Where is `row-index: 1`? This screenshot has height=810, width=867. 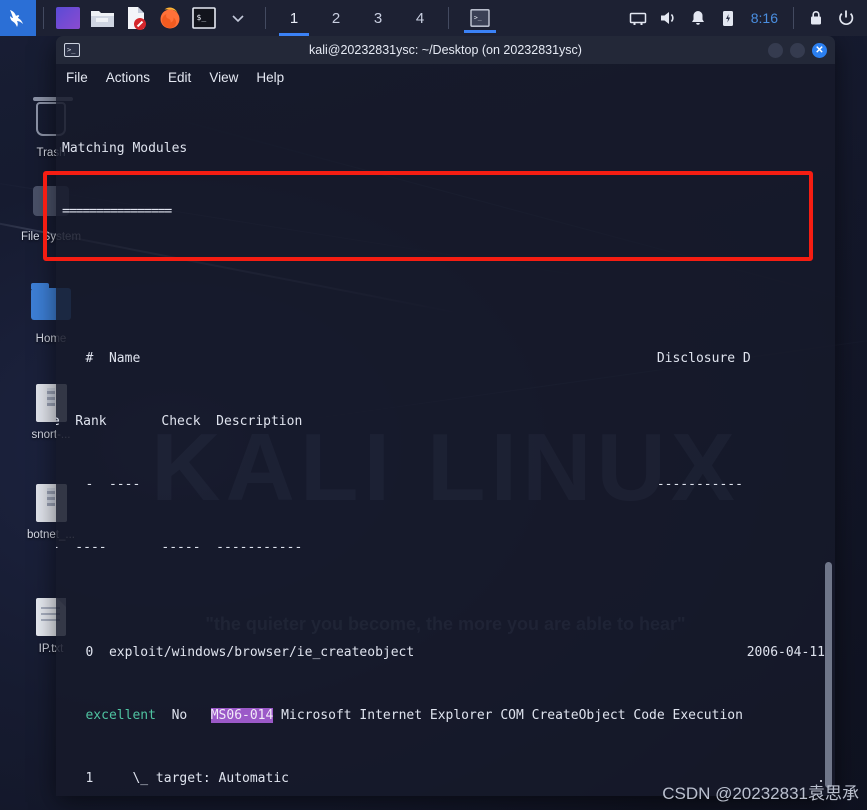 row-index: 1 is located at coordinates (78, 778).